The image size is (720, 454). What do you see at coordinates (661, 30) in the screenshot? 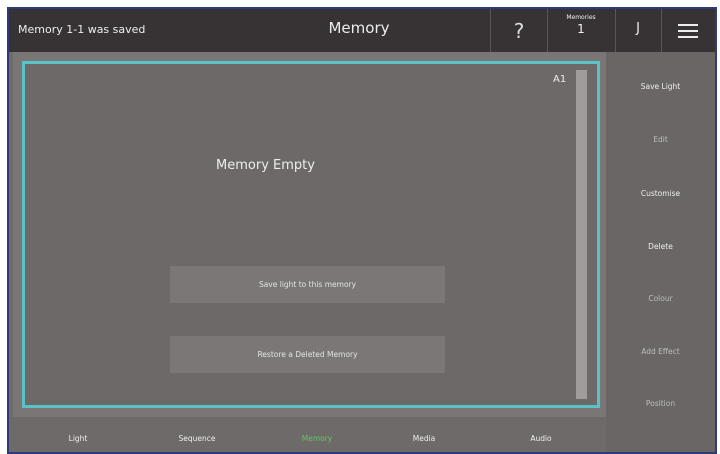
I see `header-divider` at bounding box center [661, 30].